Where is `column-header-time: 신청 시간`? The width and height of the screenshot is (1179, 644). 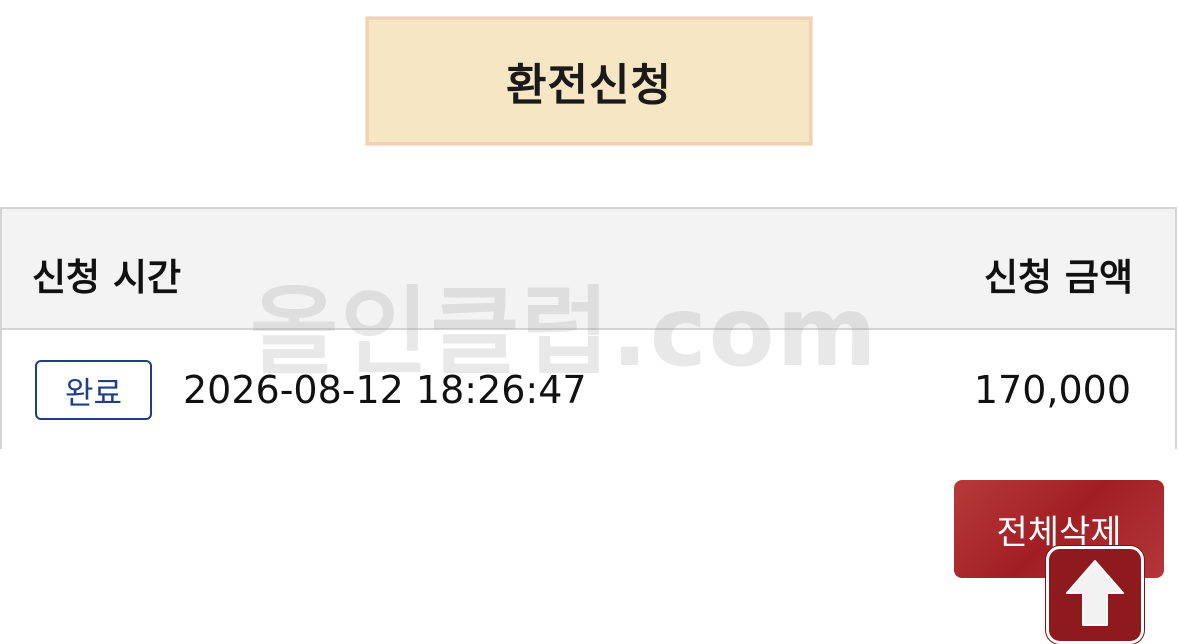
column-header-time: 신청 시간 is located at coordinates (107, 277).